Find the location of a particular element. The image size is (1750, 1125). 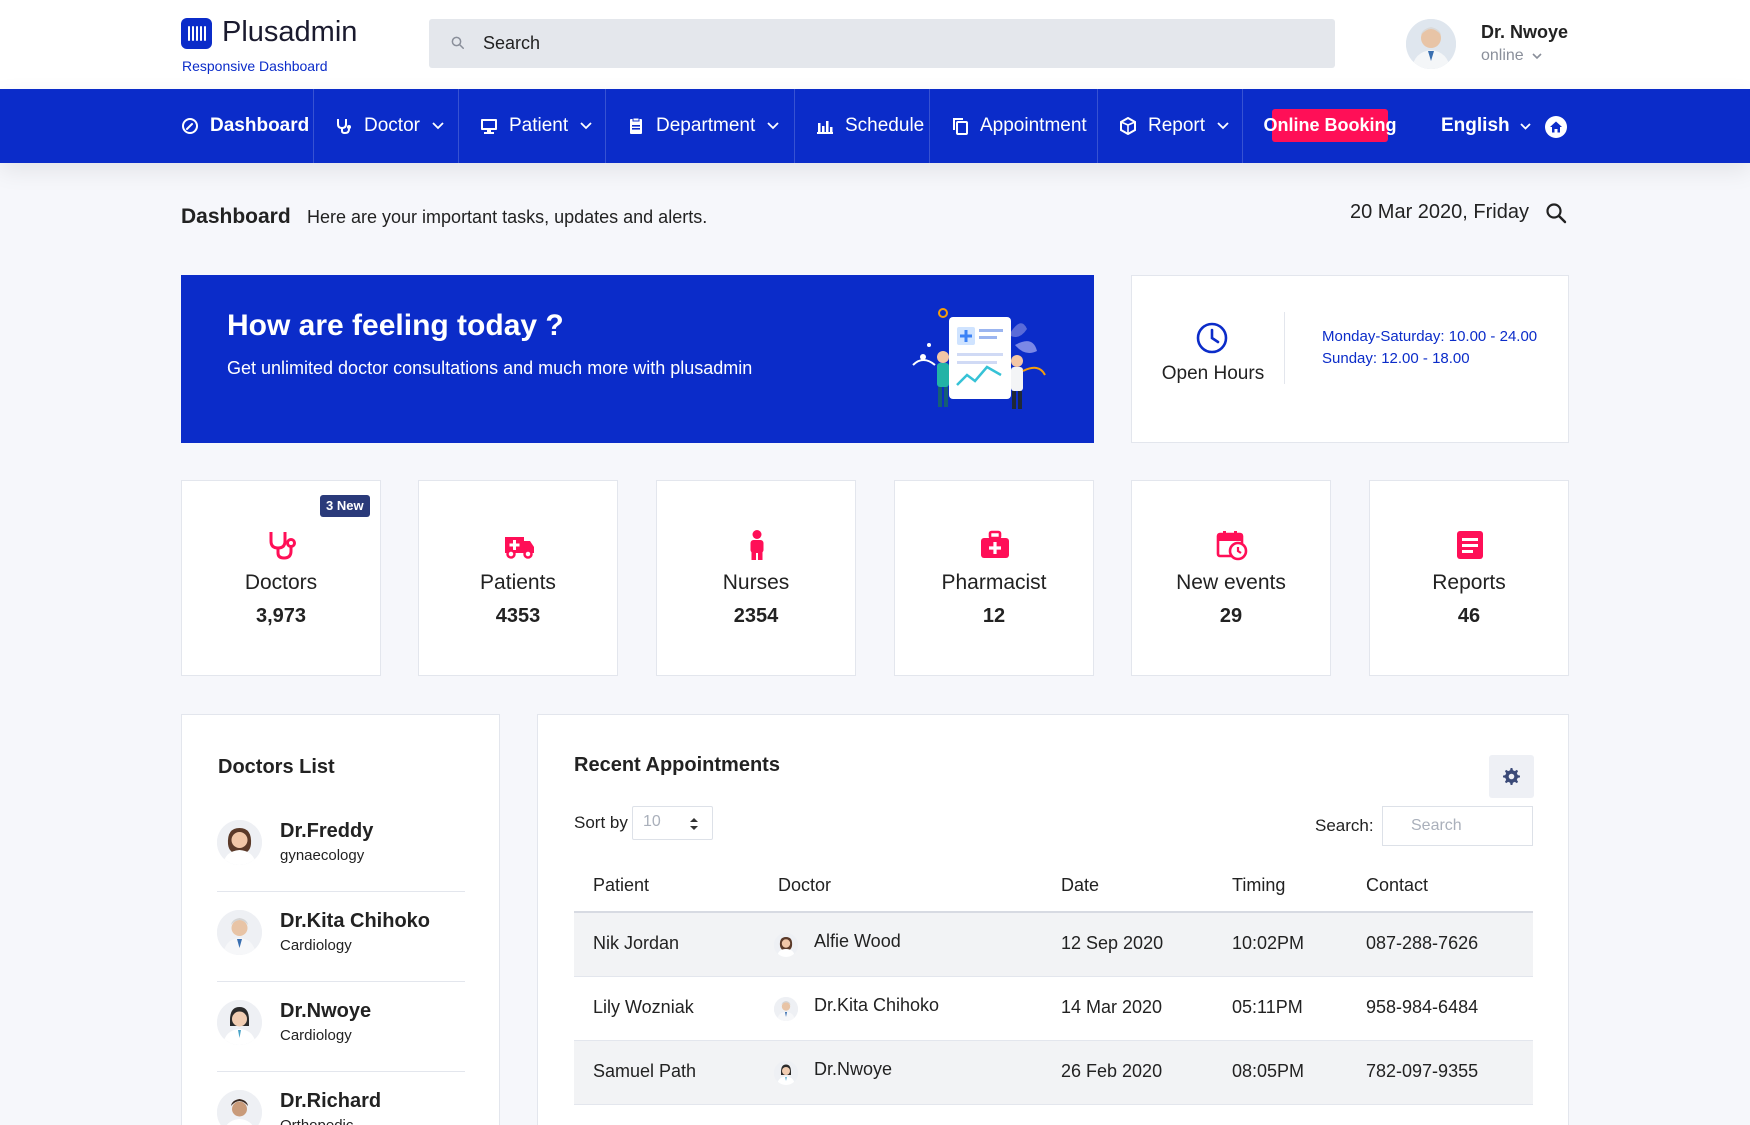

brand-tagline: Responsive Dashboard is located at coordinates (255, 66).